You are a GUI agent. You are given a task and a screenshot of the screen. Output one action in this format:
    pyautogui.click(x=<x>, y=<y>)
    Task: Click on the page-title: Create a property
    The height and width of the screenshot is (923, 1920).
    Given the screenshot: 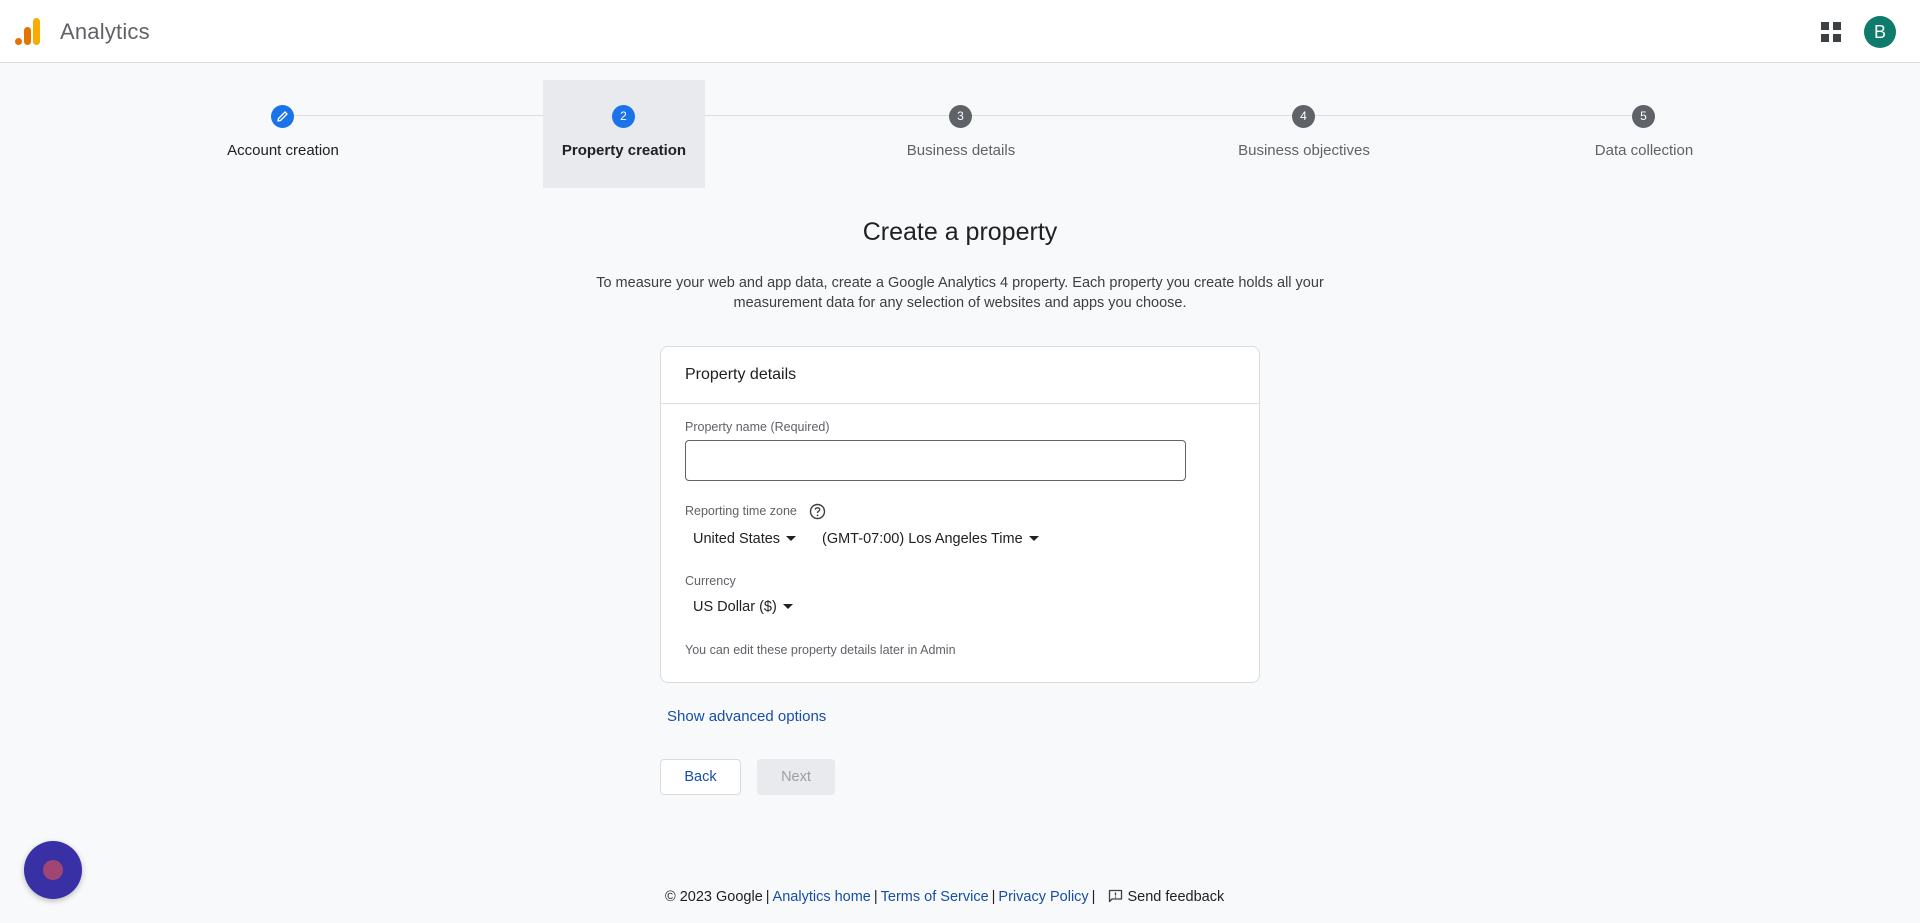 What is the action you would take?
    pyautogui.click(x=960, y=232)
    